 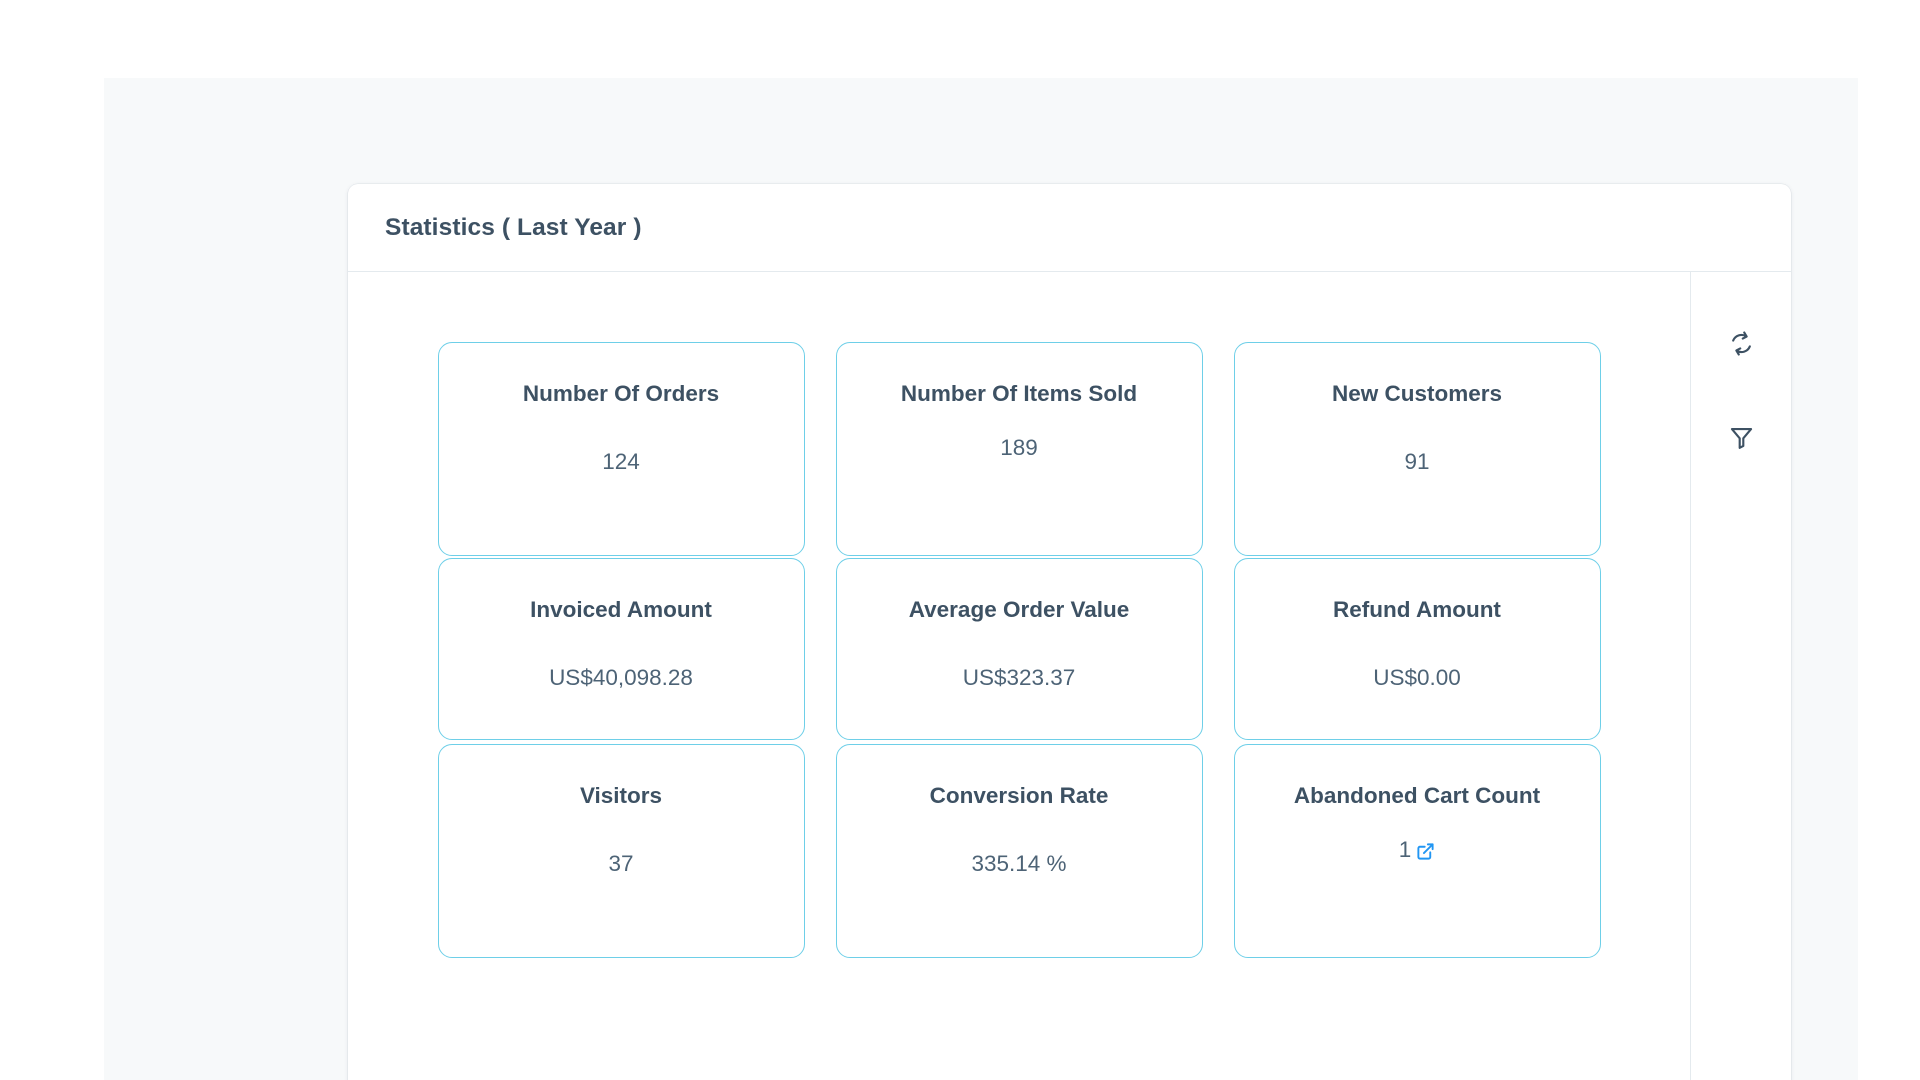 I want to click on stat-card-value: 124, so click(x=621, y=462).